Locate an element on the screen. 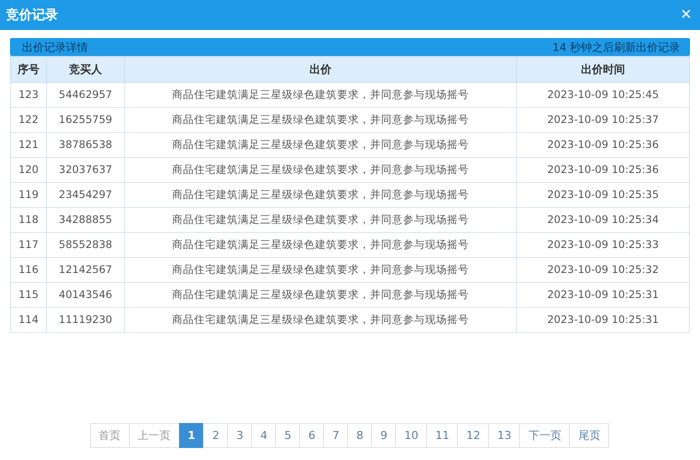 The image size is (700, 460). table-cell: 118 is located at coordinates (28, 220).